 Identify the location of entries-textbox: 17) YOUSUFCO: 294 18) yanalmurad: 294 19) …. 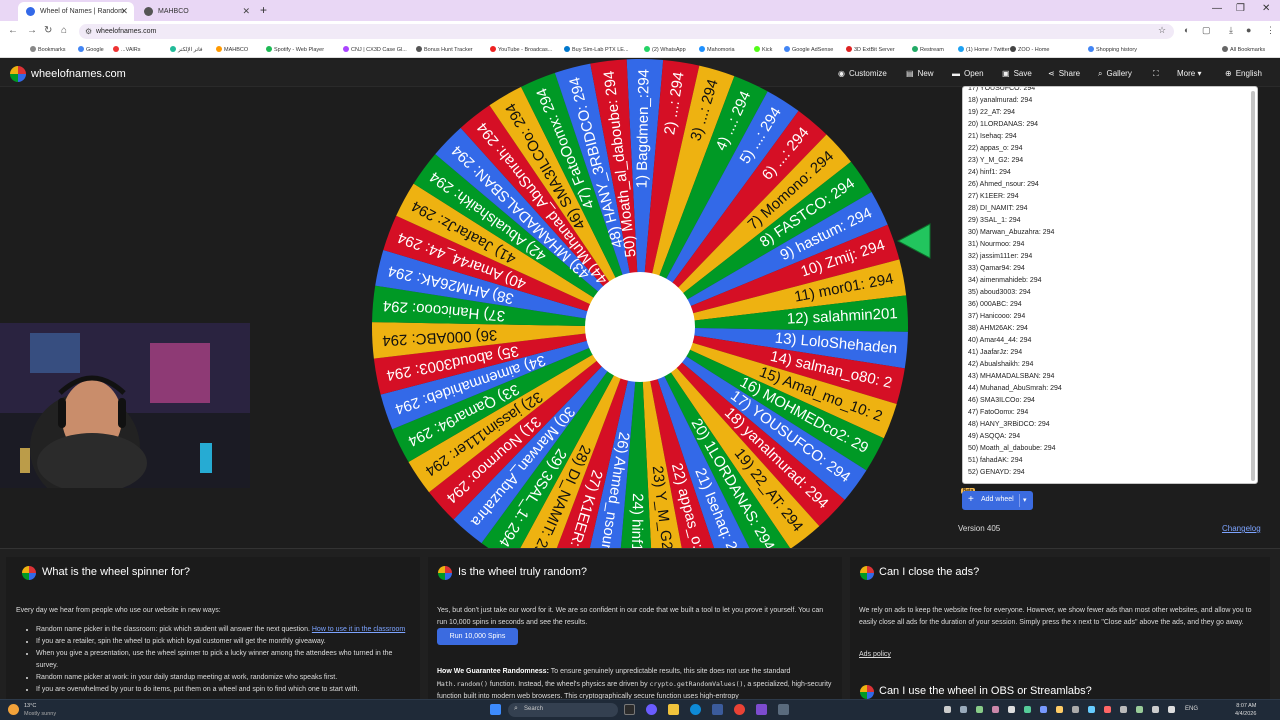
(1110, 285).